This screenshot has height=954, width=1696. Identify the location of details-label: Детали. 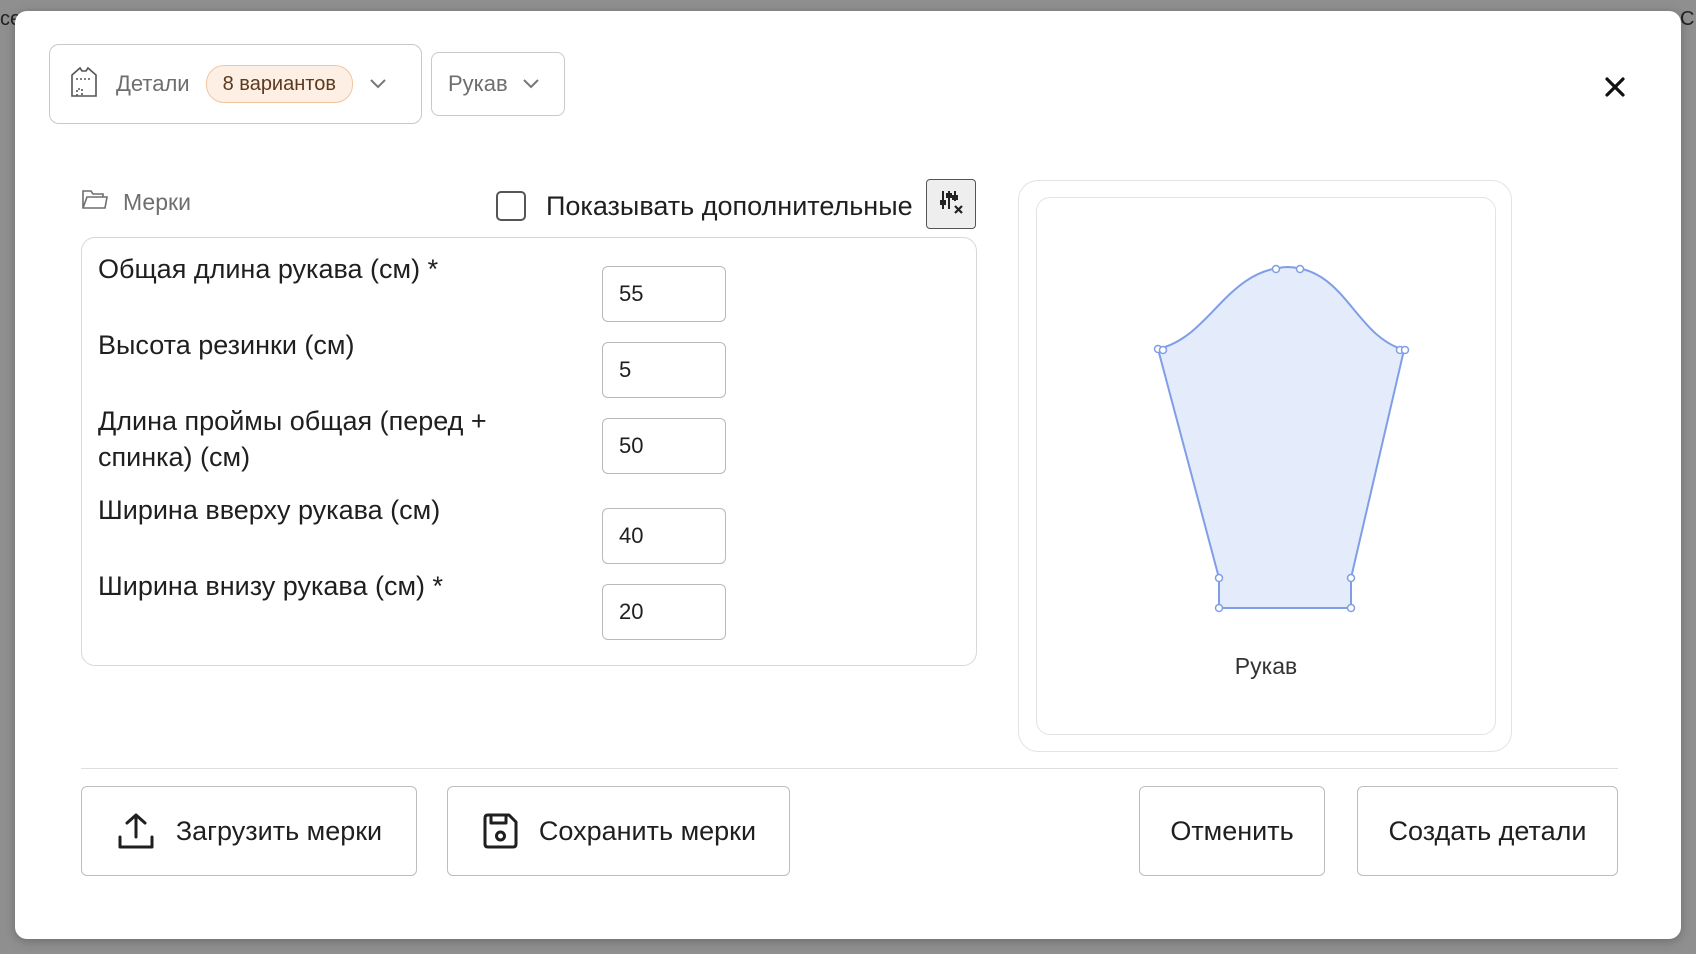
(153, 83).